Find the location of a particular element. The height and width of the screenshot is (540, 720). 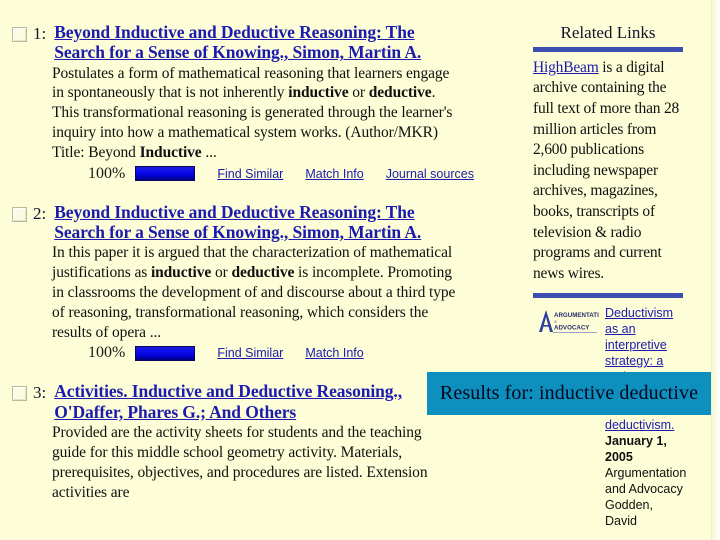

result-meta-row-2: 100% Find Similar Match Info is located at coordinates (279, 353).